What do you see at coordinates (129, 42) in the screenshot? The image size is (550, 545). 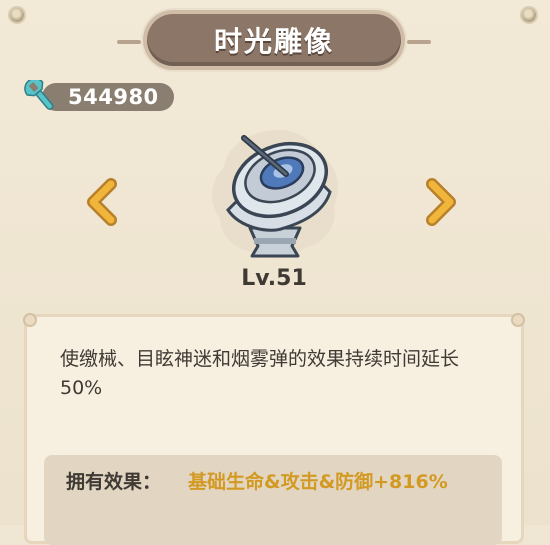 I see `banner-ornament-left` at bounding box center [129, 42].